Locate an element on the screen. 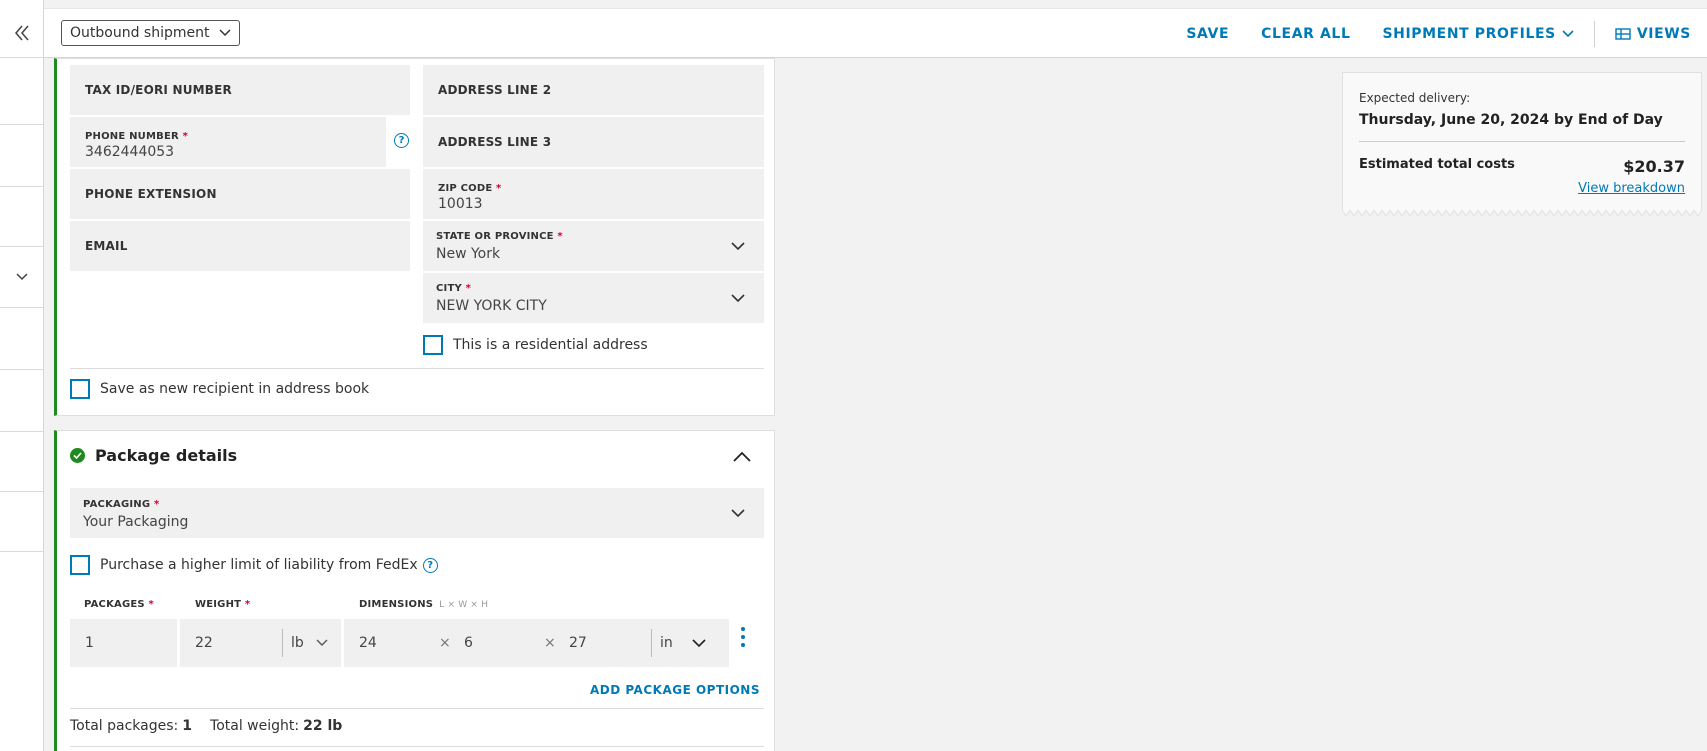  phone-help-icon: ? is located at coordinates (401, 140).